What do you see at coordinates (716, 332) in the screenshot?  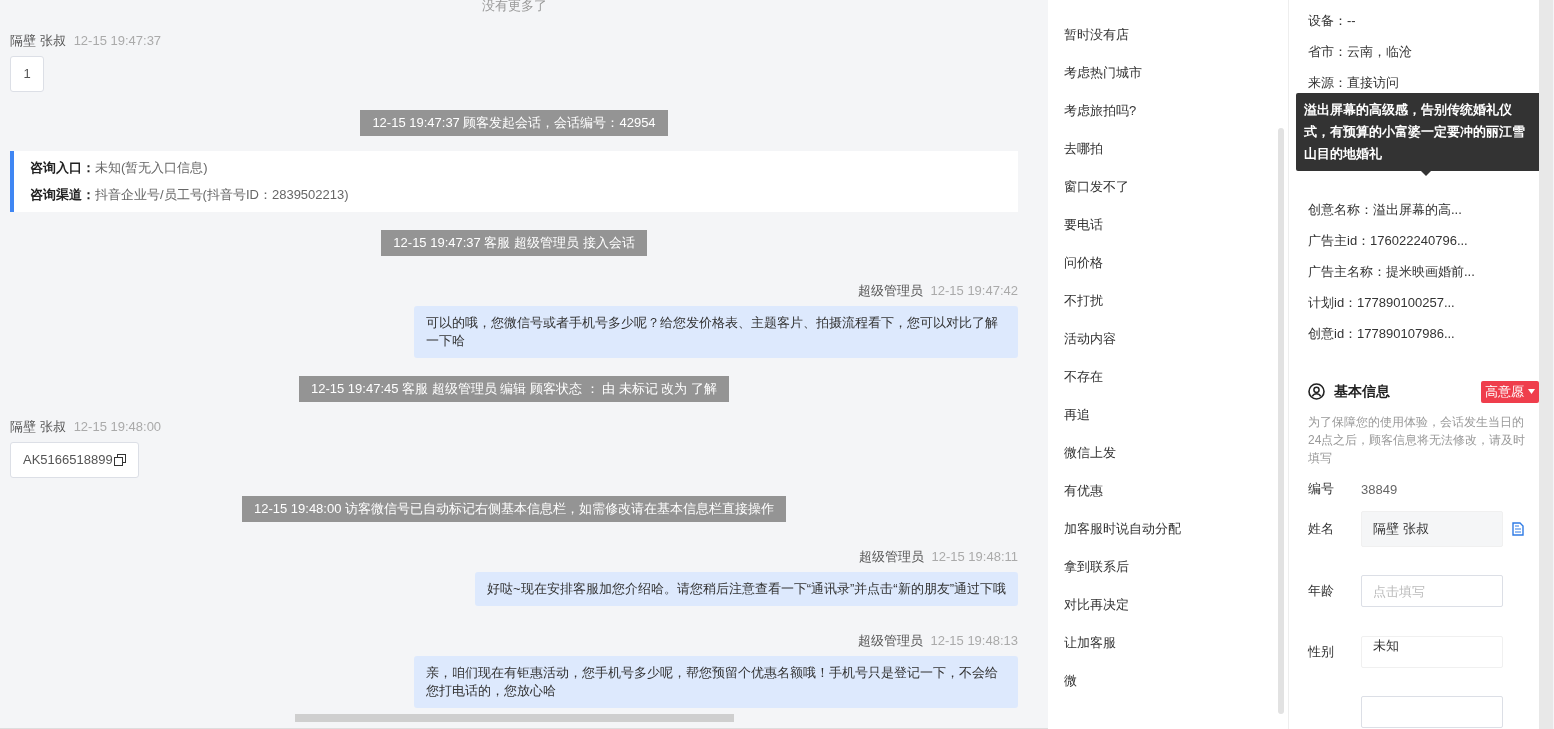 I see `message-bubble: 可以的哦，您微信号或者手机号多少呢？给您发价格表、主题客片、拍摄流程看下，您可以对比了解一下哈` at bounding box center [716, 332].